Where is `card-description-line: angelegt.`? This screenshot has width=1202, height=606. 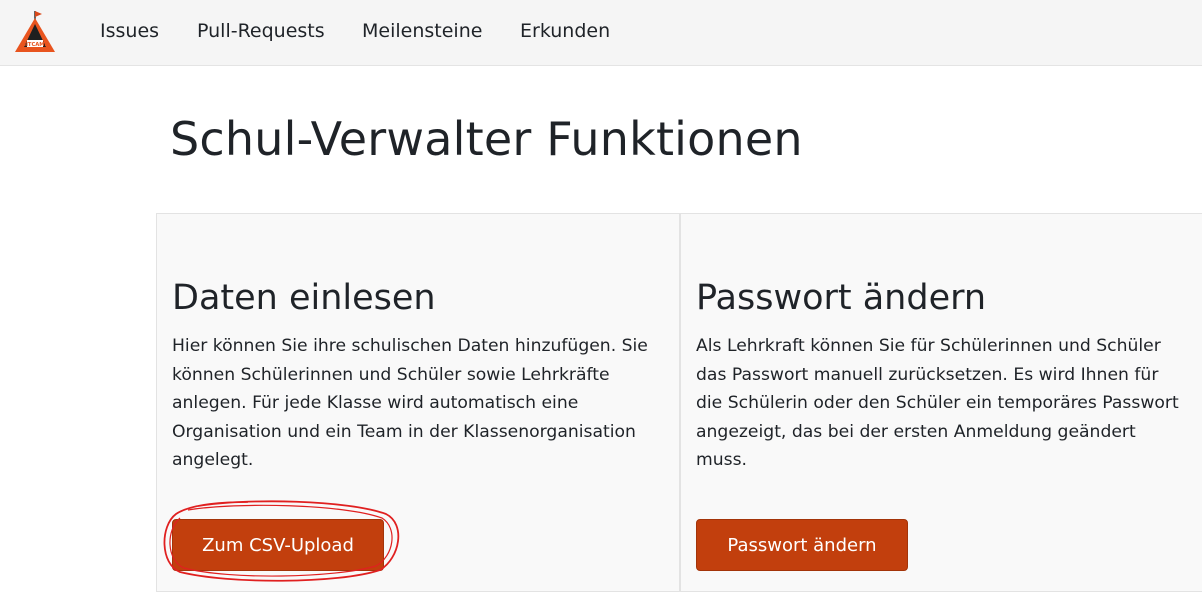
card-description-line: angelegt. is located at coordinates (213, 460).